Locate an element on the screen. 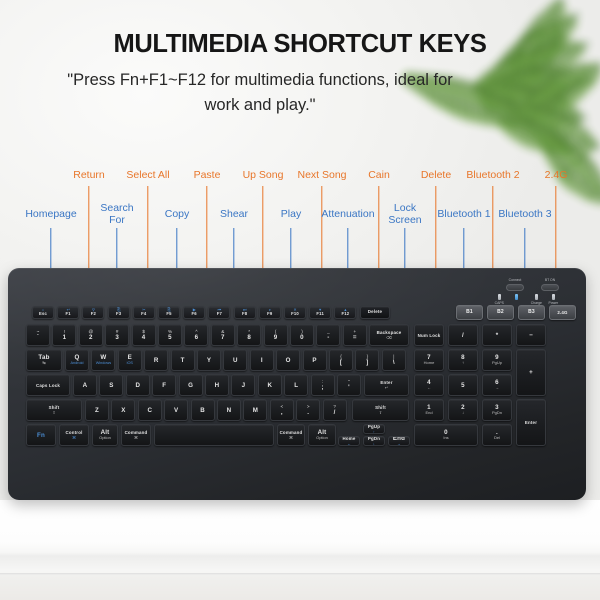  key-e: EiOS is located at coordinates (129, 360).